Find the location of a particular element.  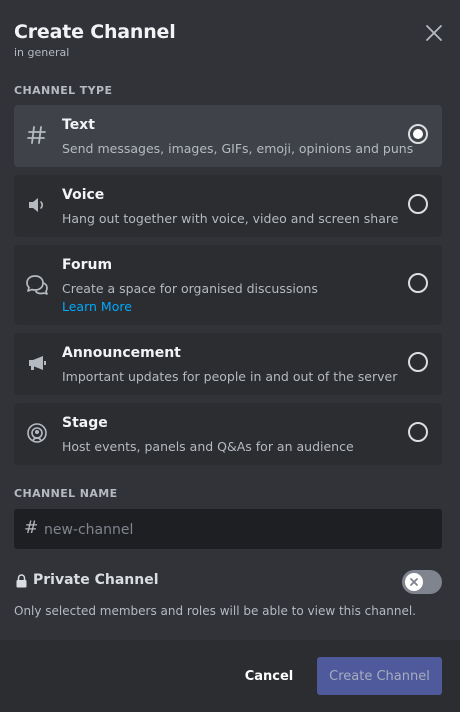

channel-type-name: Forum is located at coordinates (87, 265).